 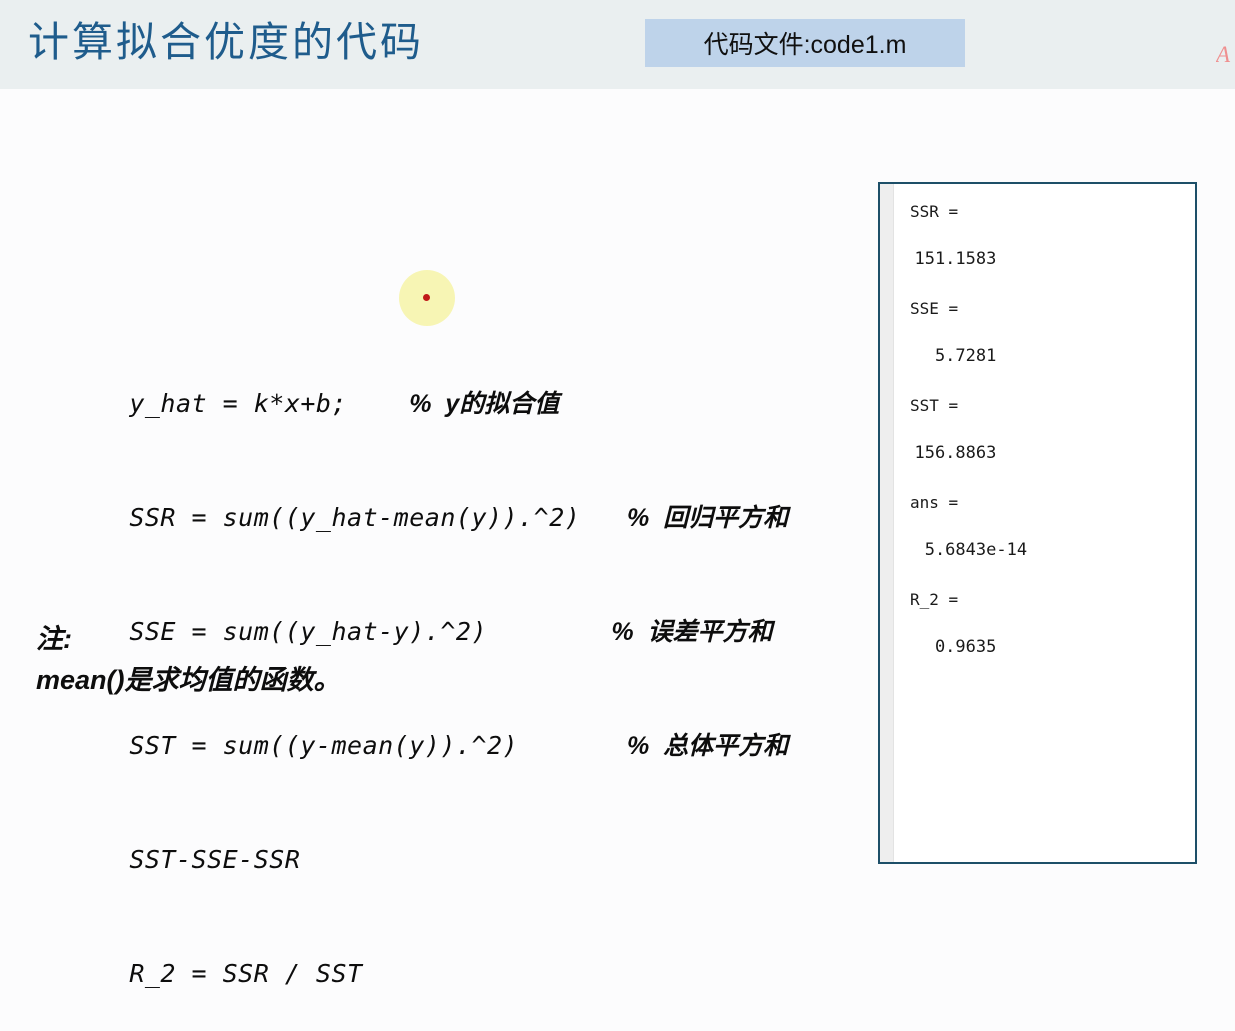 I want to click on code-line-text: y_hat = k*x+b;, so click(x=238, y=403).